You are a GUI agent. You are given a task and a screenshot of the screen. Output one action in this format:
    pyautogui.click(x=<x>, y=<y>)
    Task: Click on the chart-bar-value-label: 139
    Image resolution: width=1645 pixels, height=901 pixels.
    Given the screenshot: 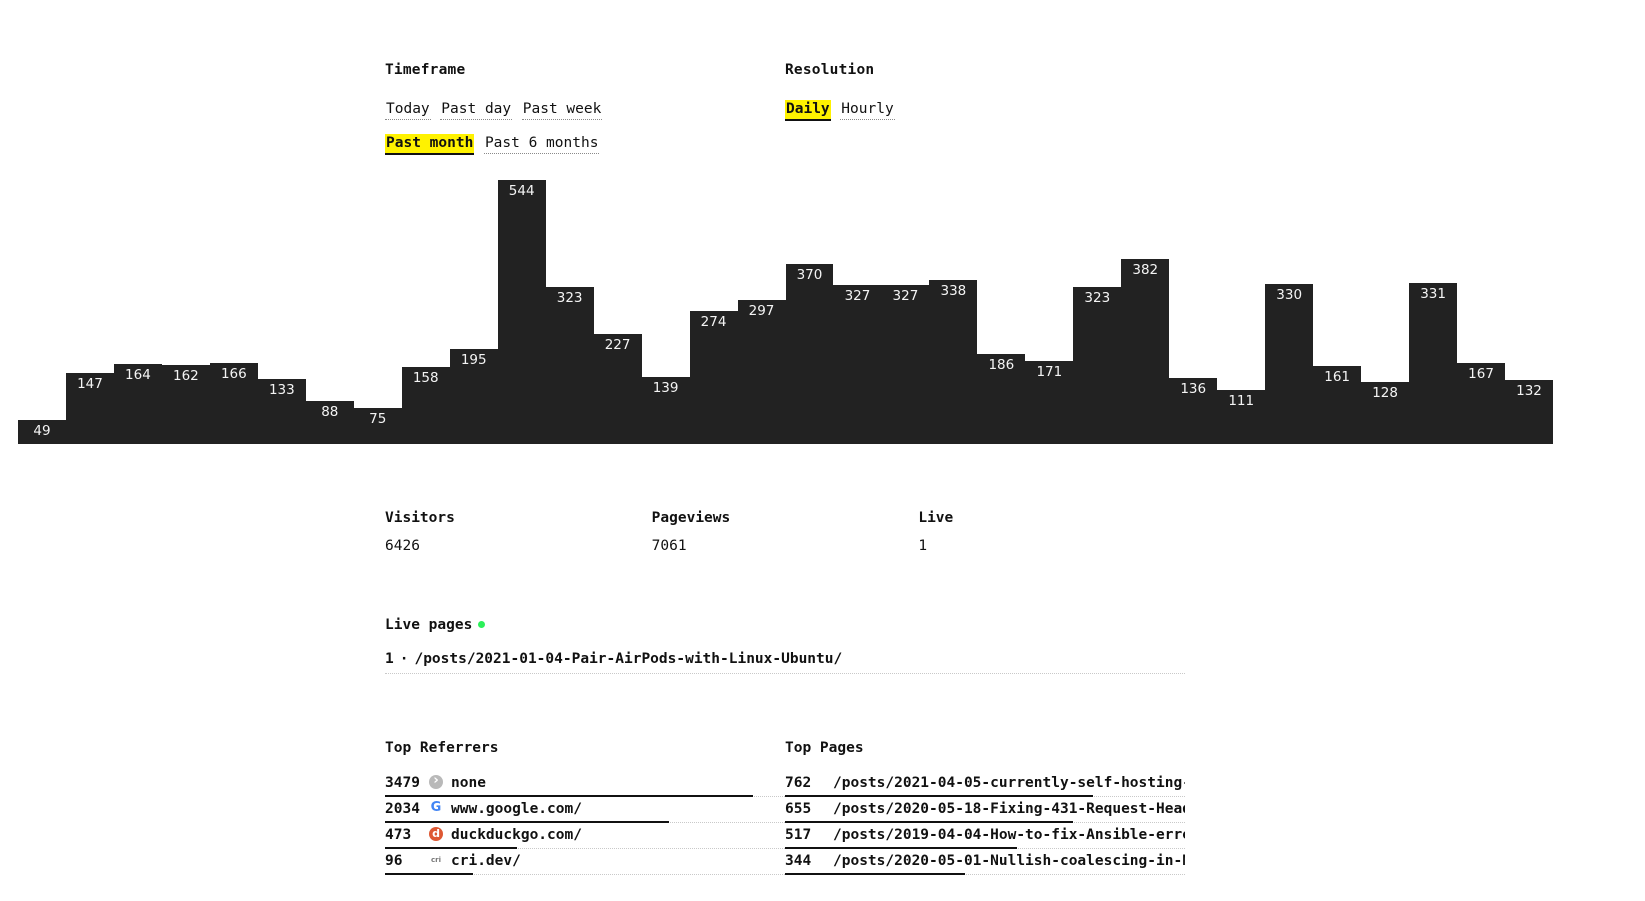 What is the action you would take?
    pyautogui.click(x=665, y=388)
    